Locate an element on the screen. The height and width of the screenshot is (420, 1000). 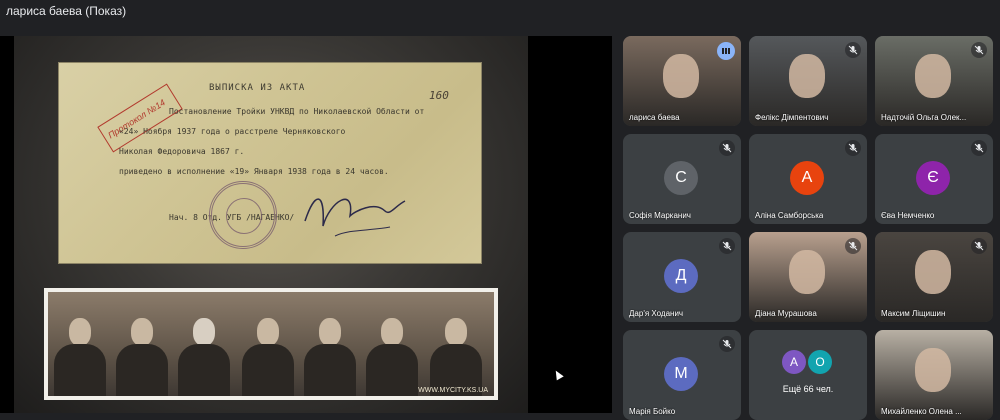
participant-tile: лариса баева is located at coordinates (682, 81).